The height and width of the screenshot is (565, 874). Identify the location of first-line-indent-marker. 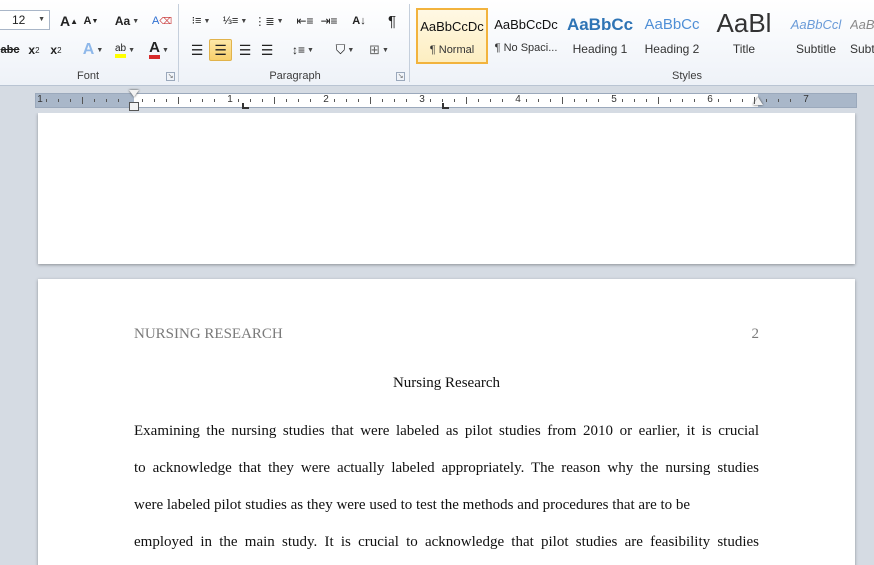
(134, 93).